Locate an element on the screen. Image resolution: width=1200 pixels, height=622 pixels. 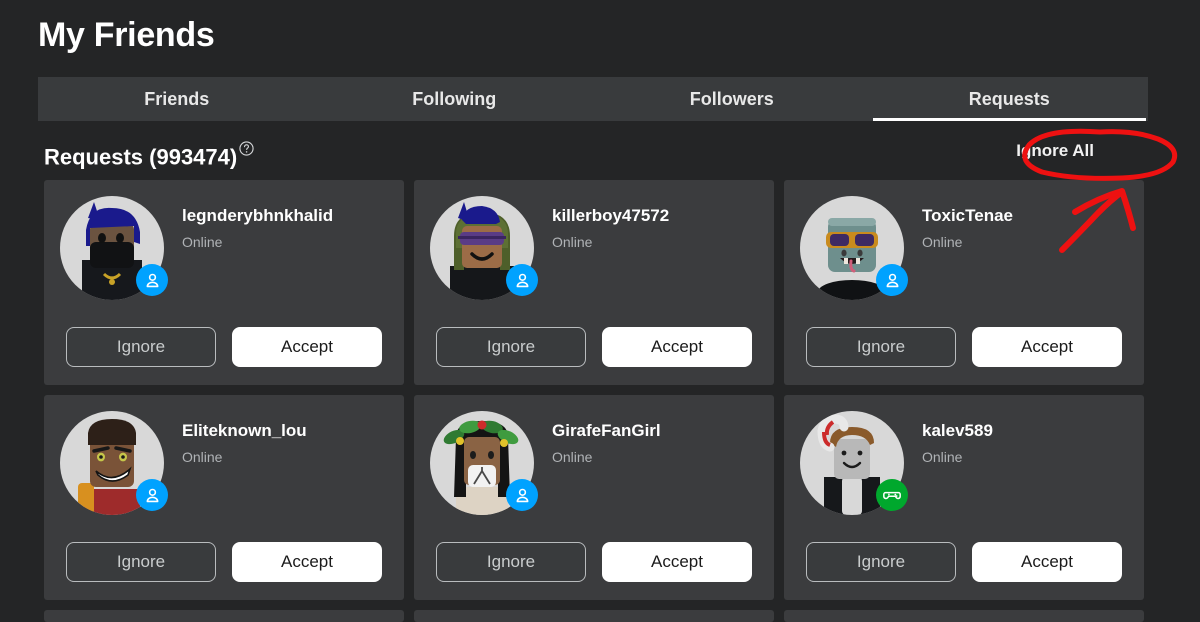
username: kalev589 is located at coordinates (957, 431).